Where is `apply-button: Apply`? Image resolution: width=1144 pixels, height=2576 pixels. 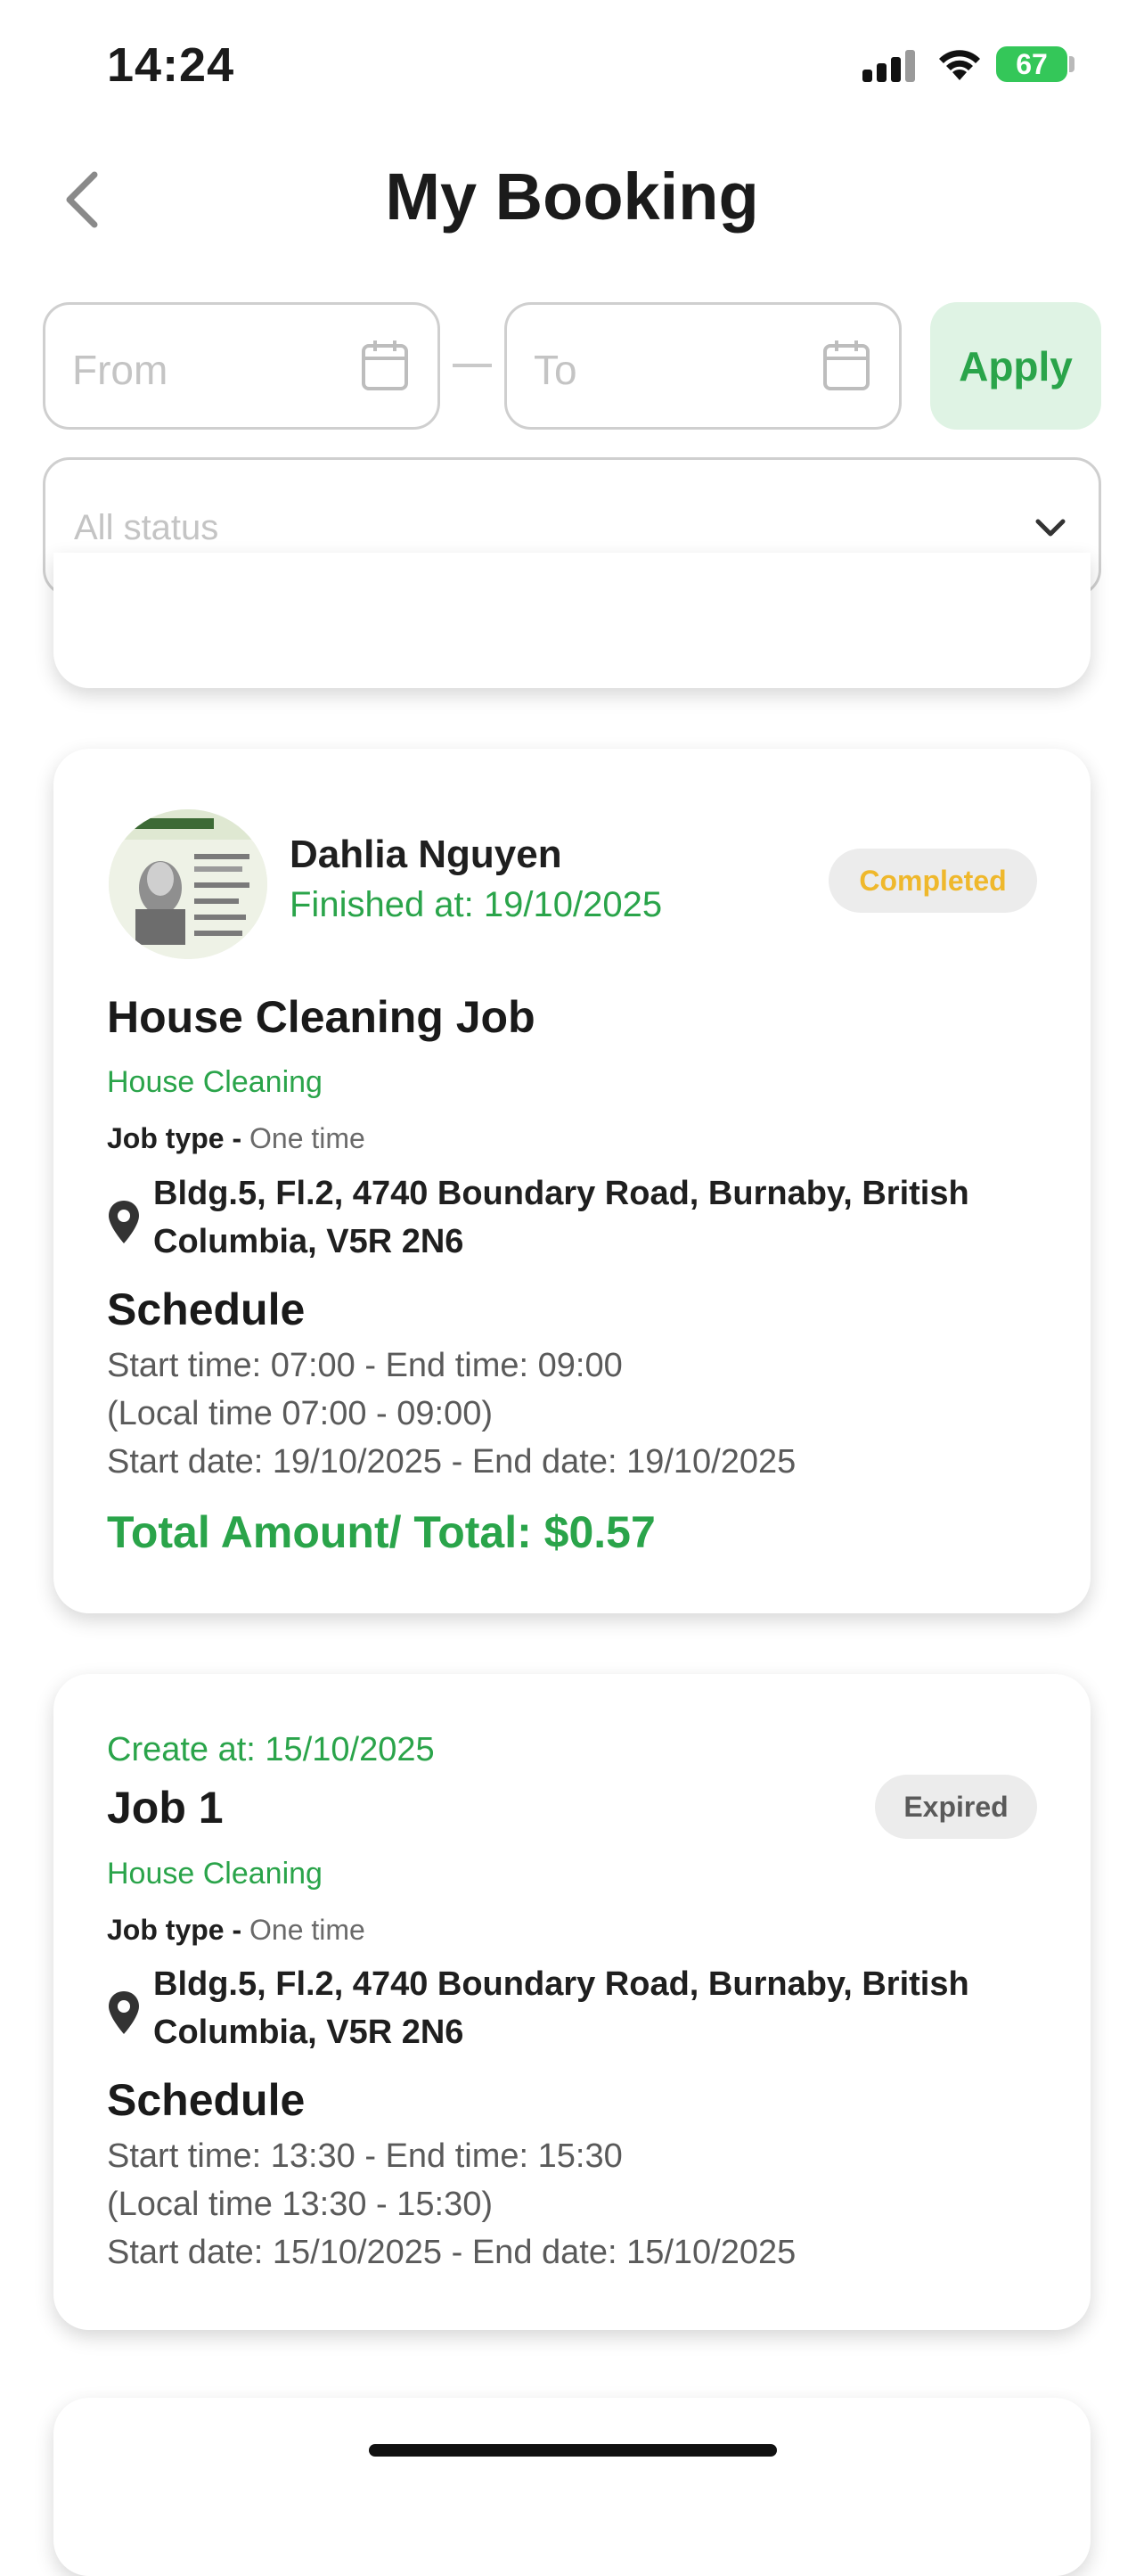 apply-button: Apply is located at coordinates (1015, 366).